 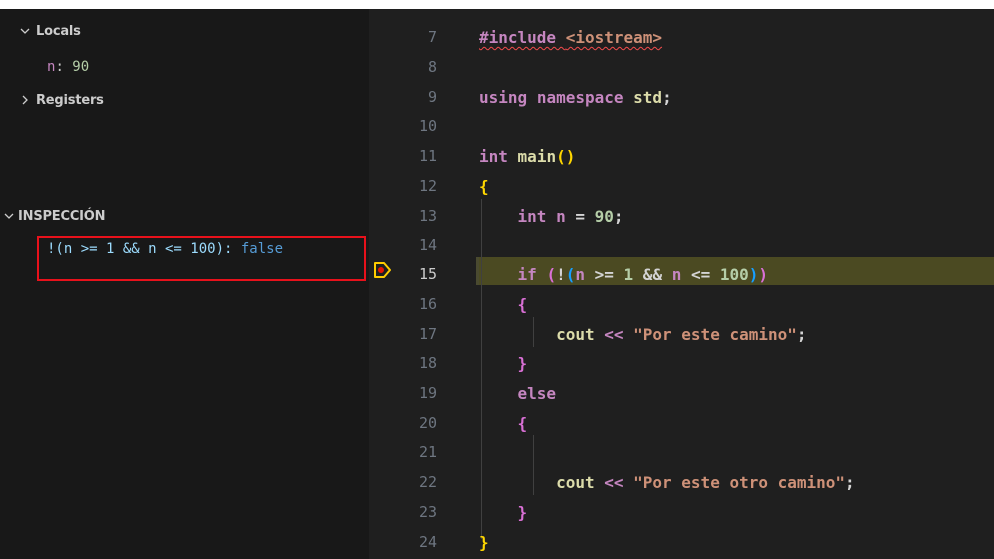 What do you see at coordinates (427, 423) in the screenshot?
I see `line-number: 20` at bounding box center [427, 423].